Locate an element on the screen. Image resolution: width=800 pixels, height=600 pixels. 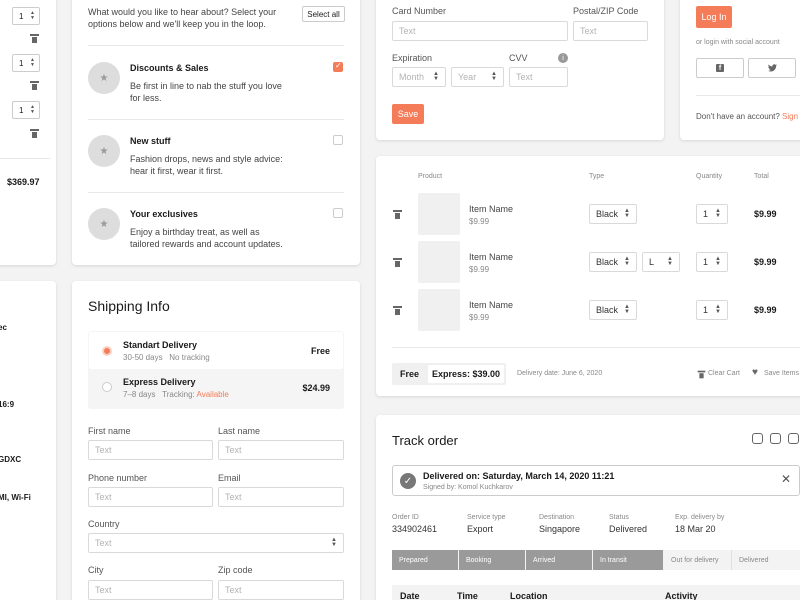
column-header-quantity: Quantity is located at coordinates (709, 176).